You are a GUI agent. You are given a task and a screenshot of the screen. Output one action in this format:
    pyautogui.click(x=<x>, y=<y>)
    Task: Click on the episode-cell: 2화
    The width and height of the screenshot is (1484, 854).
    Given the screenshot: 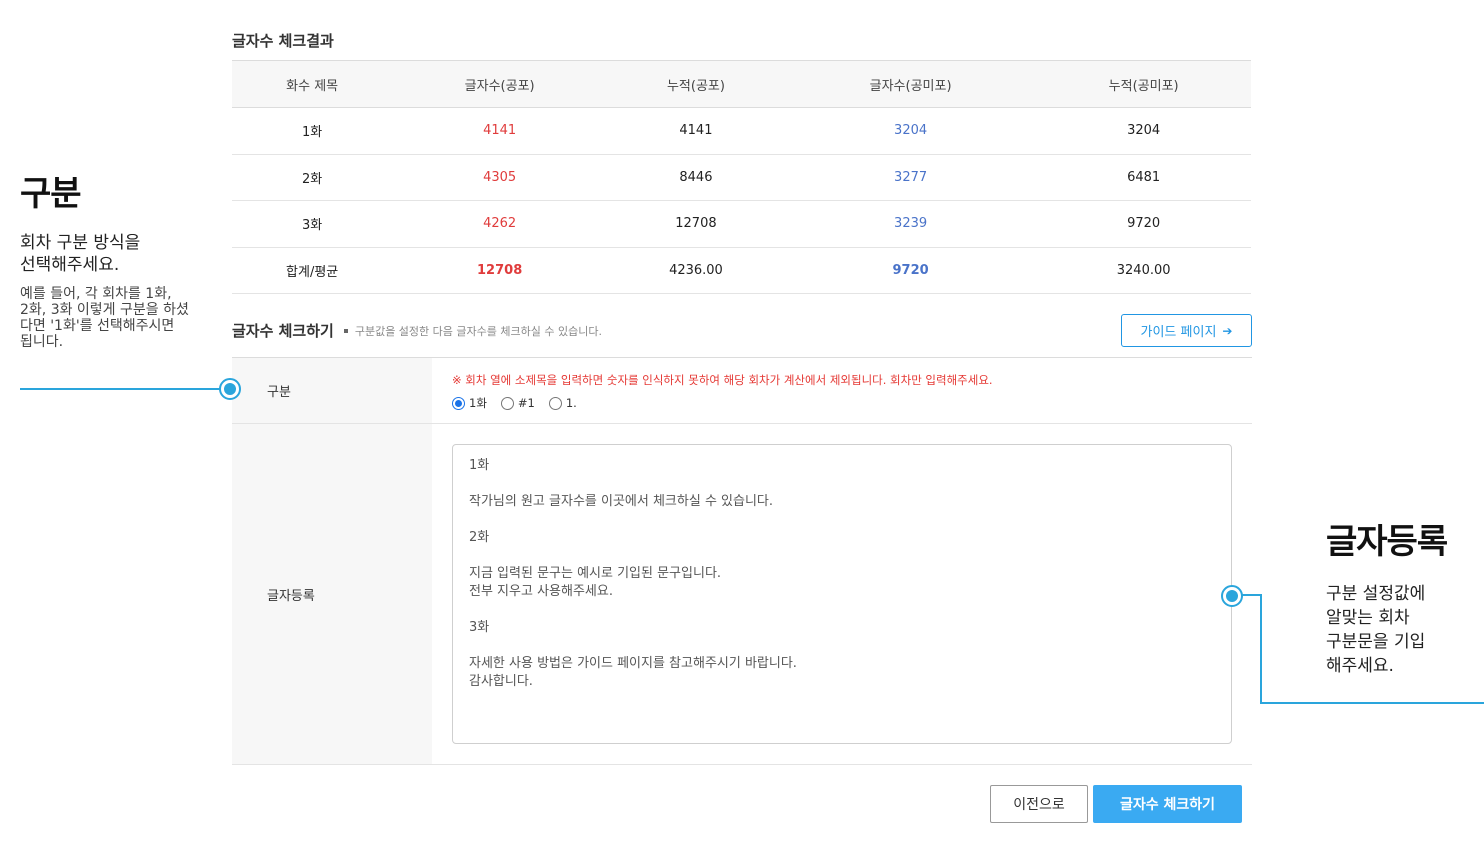 What is the action you would take?
    pyautogui.click(x=312, y=177)
    